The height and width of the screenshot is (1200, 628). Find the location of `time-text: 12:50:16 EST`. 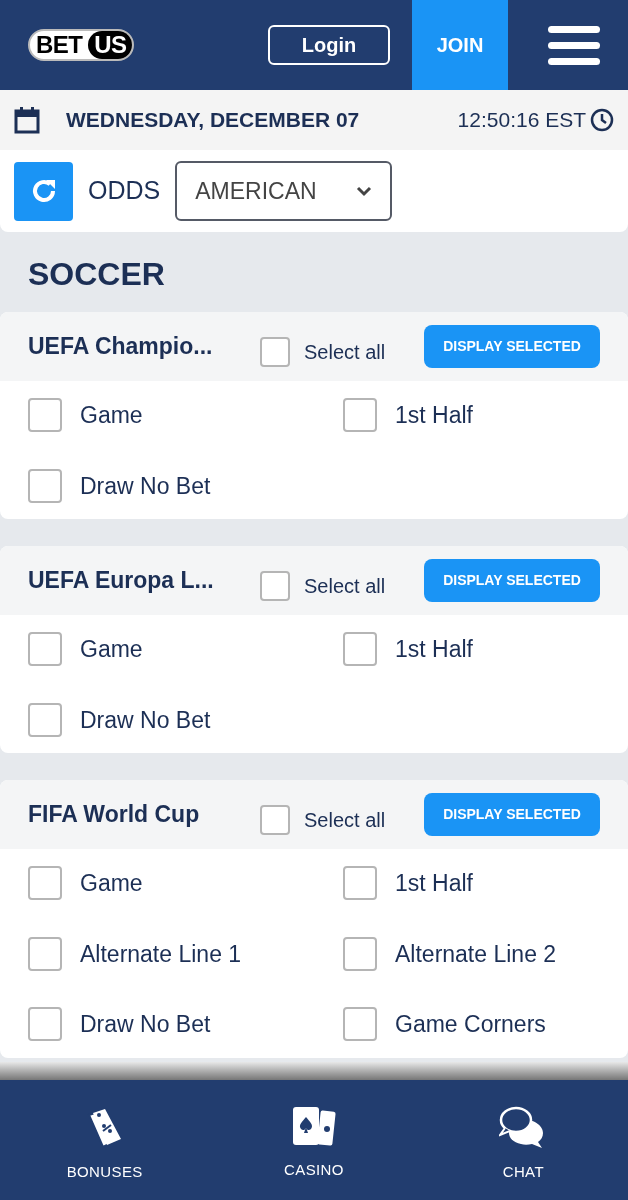

time-text: 12:50:16 EST is located at coordinates (521, 120).